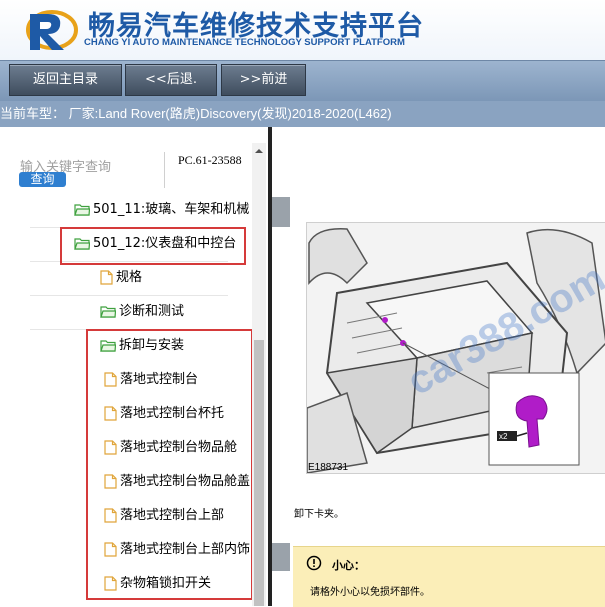 Image resolution: width=605 pixels, height=607 pixels. Describe the element at coordinates (259, 151) in the screenshot. I see `scroll-up-arrow-icon` at that location.